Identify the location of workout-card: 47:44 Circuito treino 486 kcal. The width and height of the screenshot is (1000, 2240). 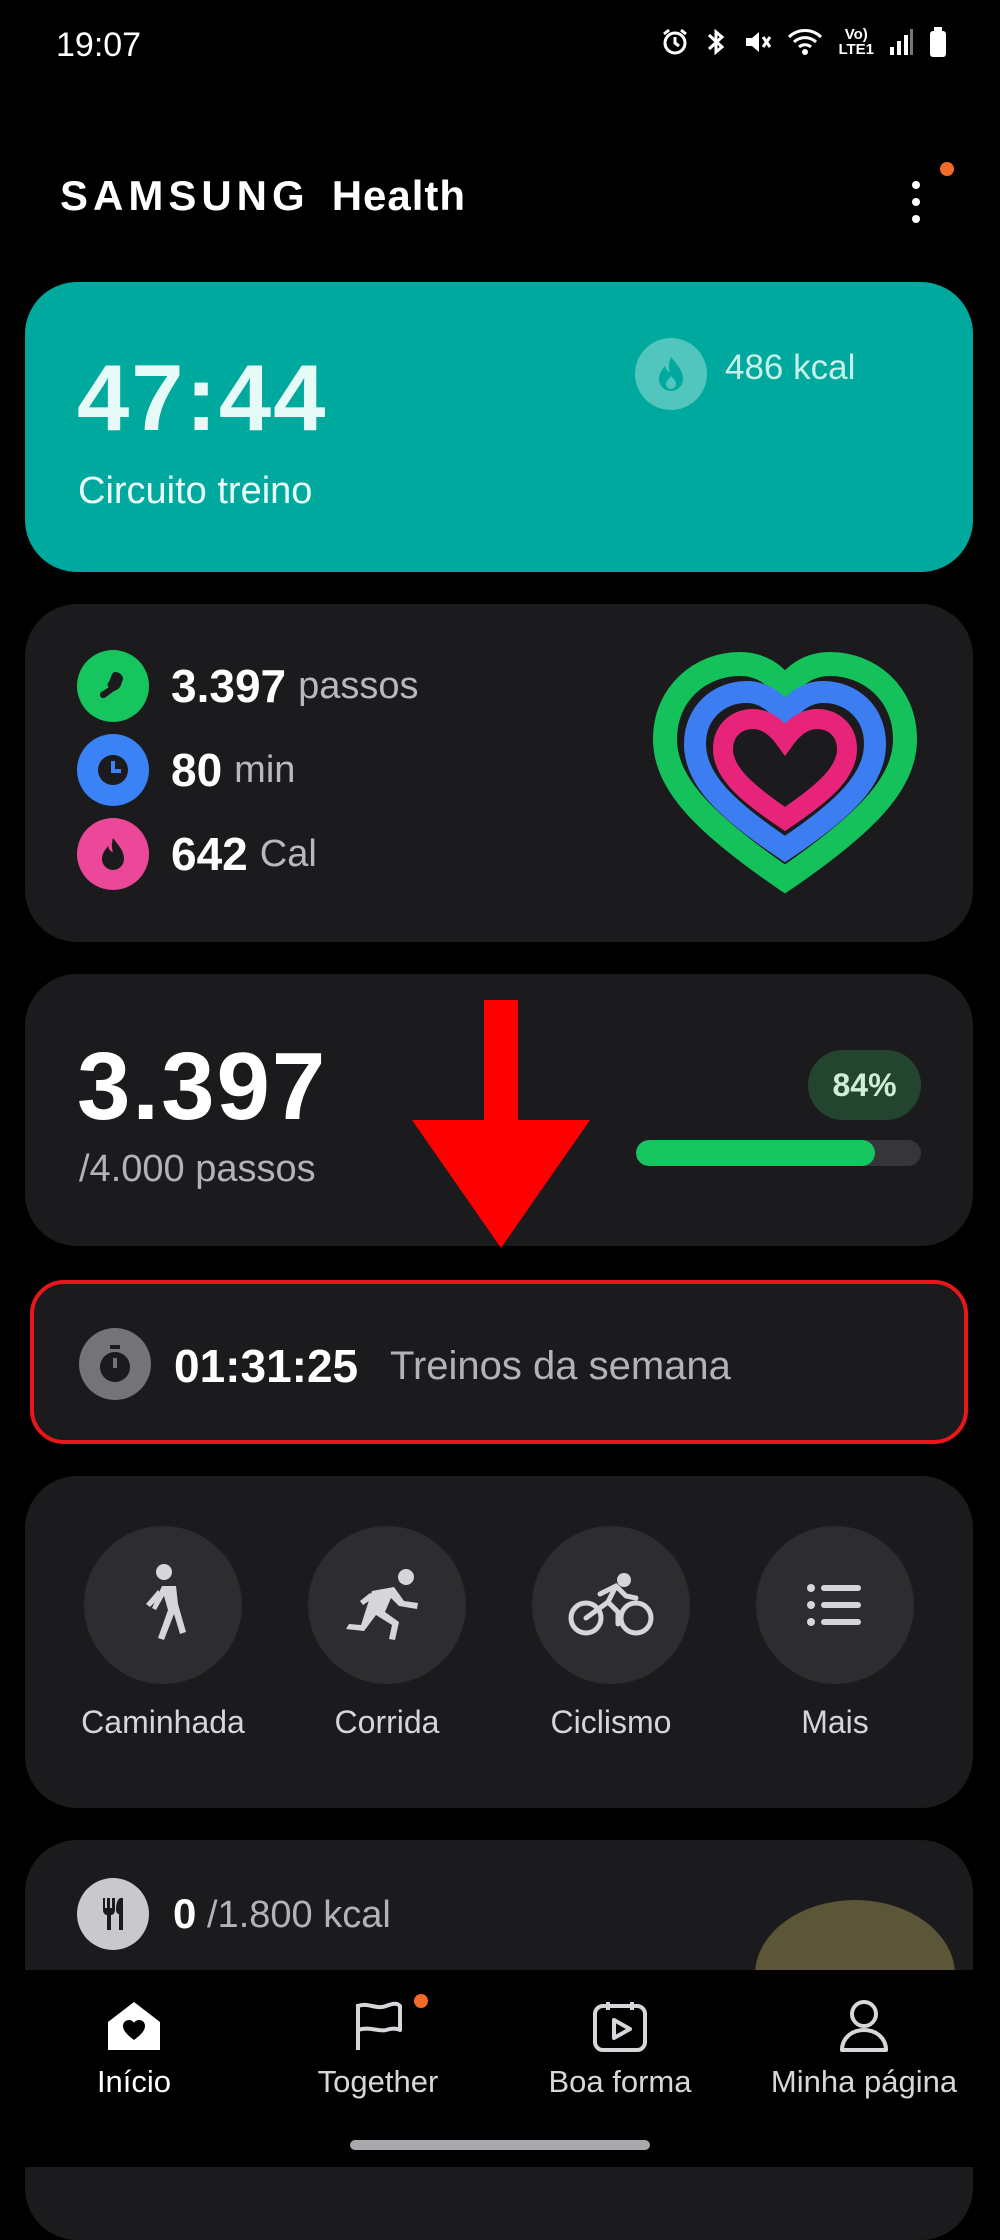
(499, 427).